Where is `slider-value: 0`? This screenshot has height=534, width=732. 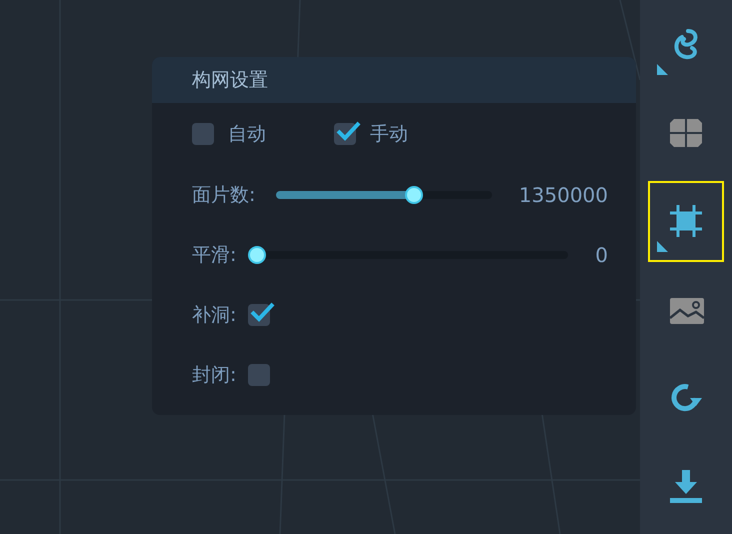
slider-value: 0 is located at coordinates (601, 255).